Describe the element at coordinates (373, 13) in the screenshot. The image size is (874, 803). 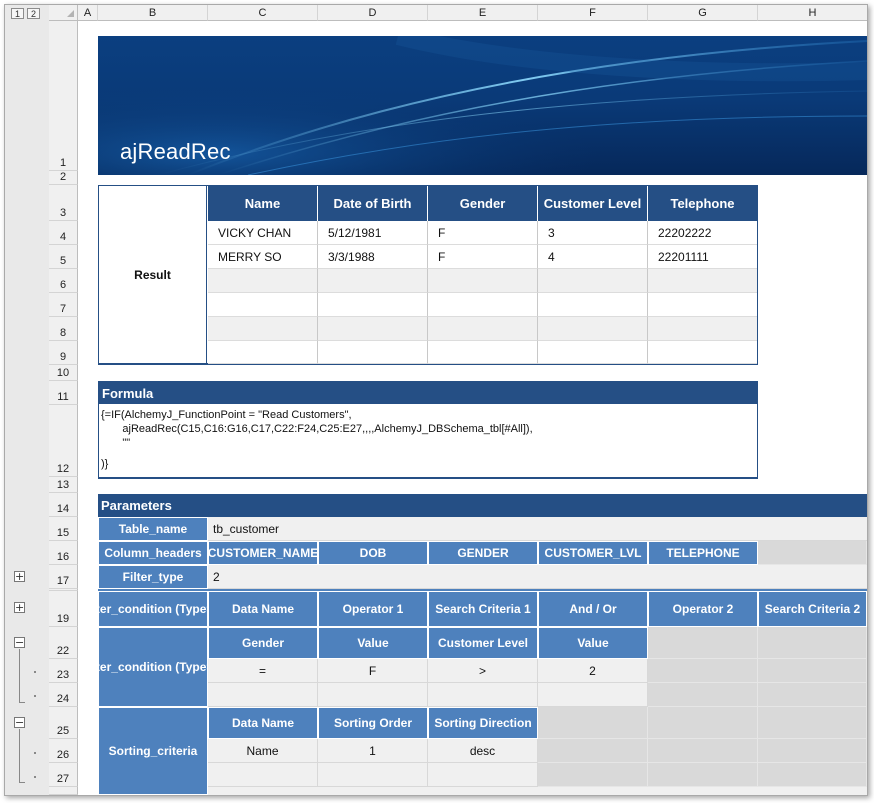
I see `column-header-d: D` at that location.